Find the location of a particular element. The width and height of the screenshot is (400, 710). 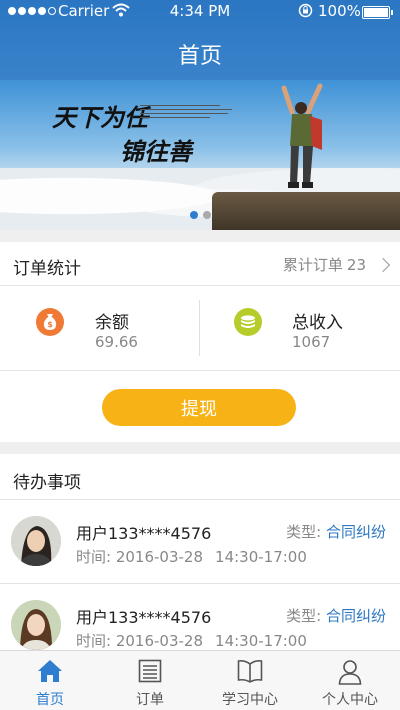

banner-slogan-line1: 天下为任 is located at coordinates (100, 117).